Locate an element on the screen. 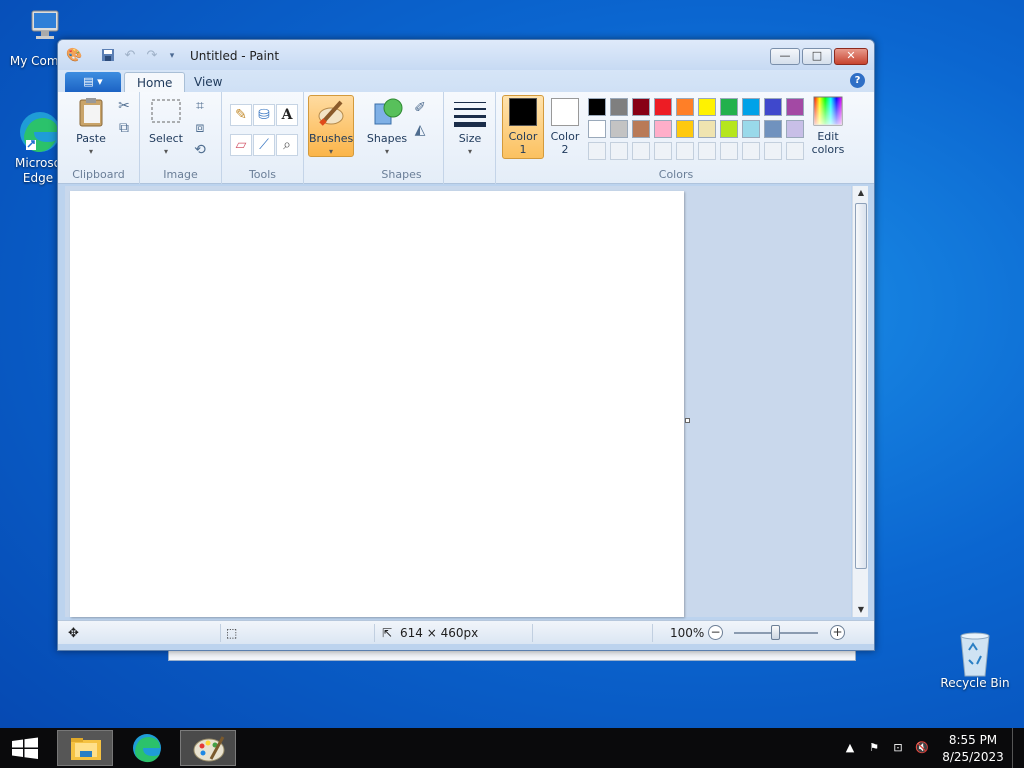 This screenshot has width=1024, height=768. rotate-icon: ⟲ is located at coordinates (200, 150).